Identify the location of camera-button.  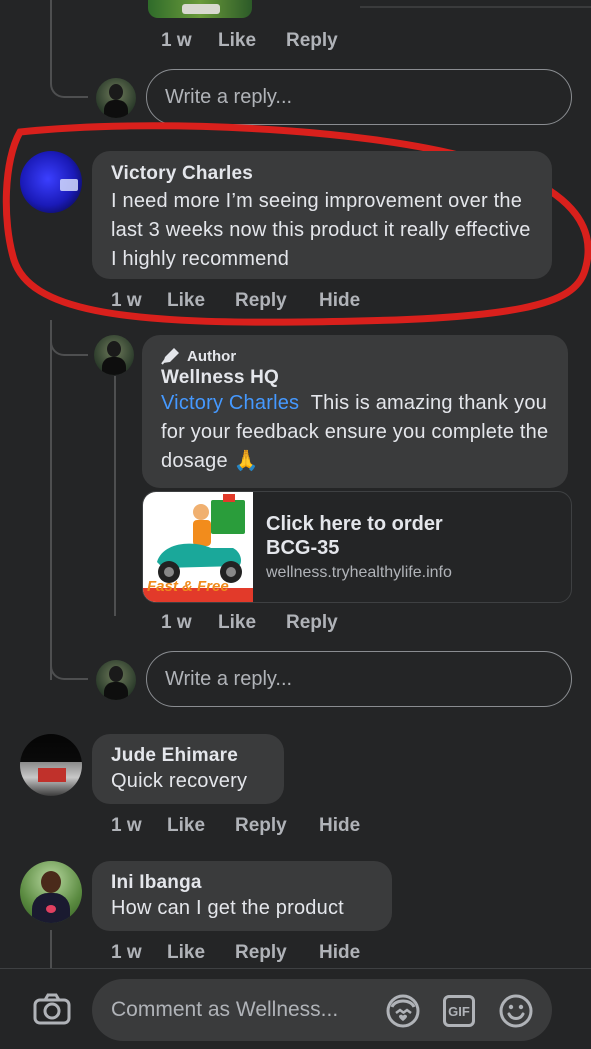
(52, 1009).